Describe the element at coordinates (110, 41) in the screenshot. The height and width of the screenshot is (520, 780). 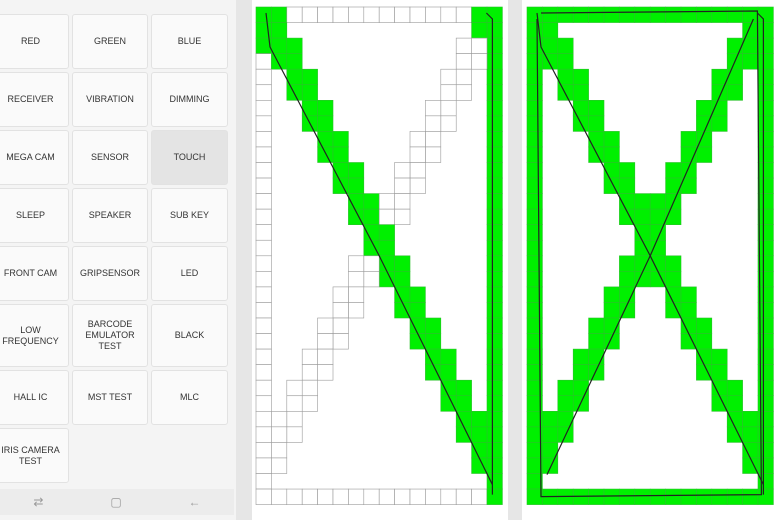
I see `test-button-green: GREEN` at that location.